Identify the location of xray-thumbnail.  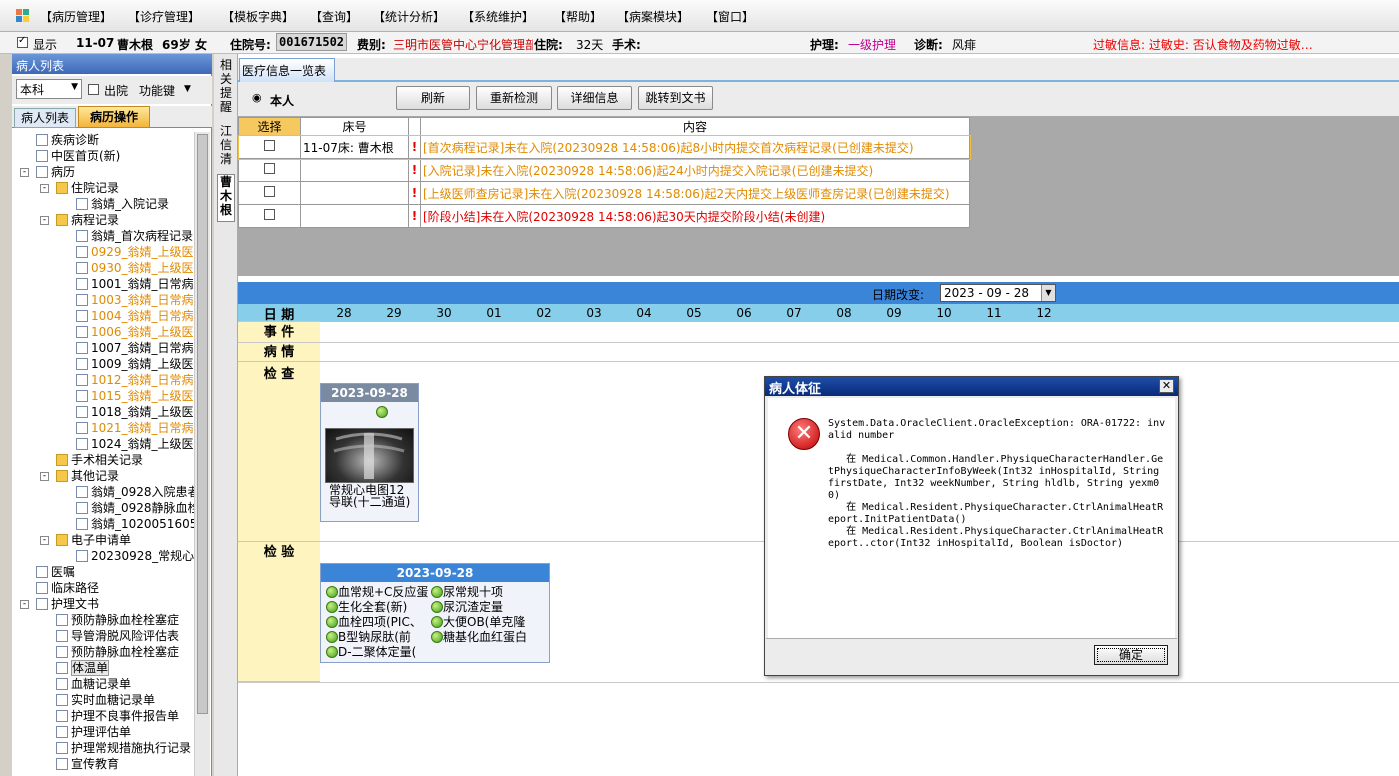
(369, 455).